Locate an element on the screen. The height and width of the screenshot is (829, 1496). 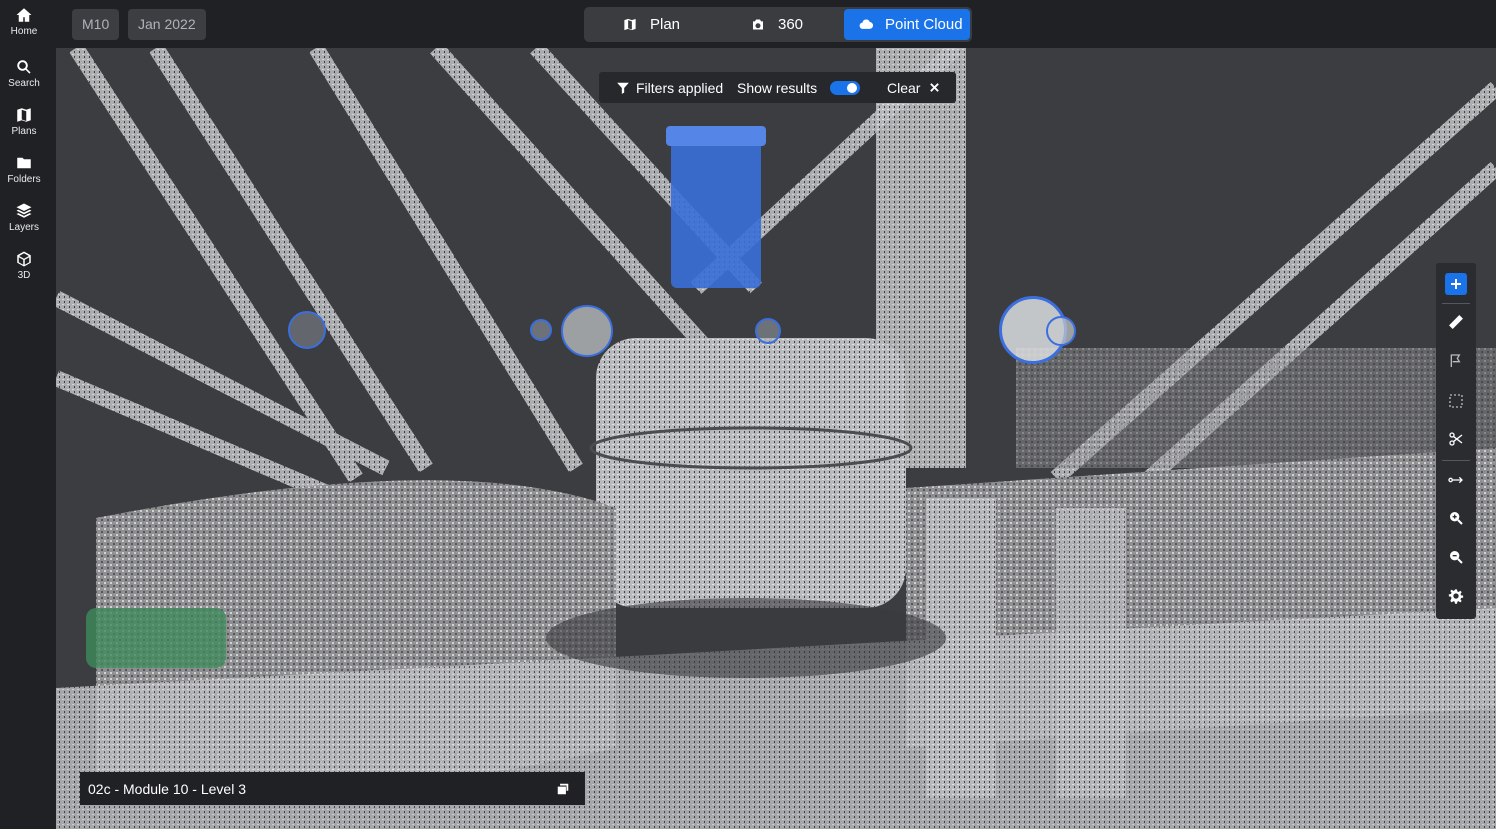
selection-box-tool-button is located at coordinates (1456, 401).